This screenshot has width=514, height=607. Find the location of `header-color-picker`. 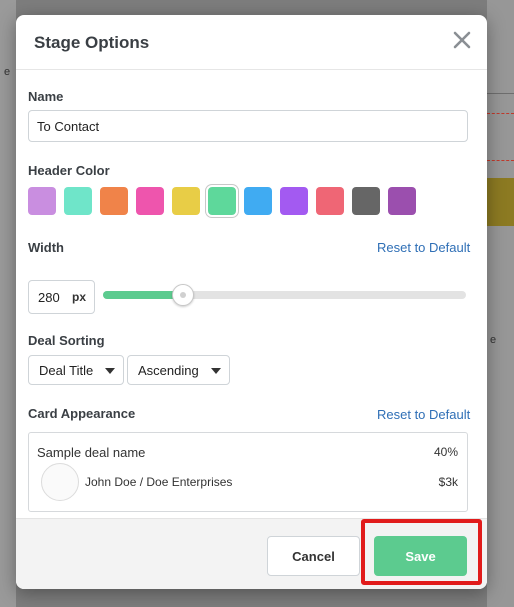

header-color-picker is located at coordinates (226, 201).